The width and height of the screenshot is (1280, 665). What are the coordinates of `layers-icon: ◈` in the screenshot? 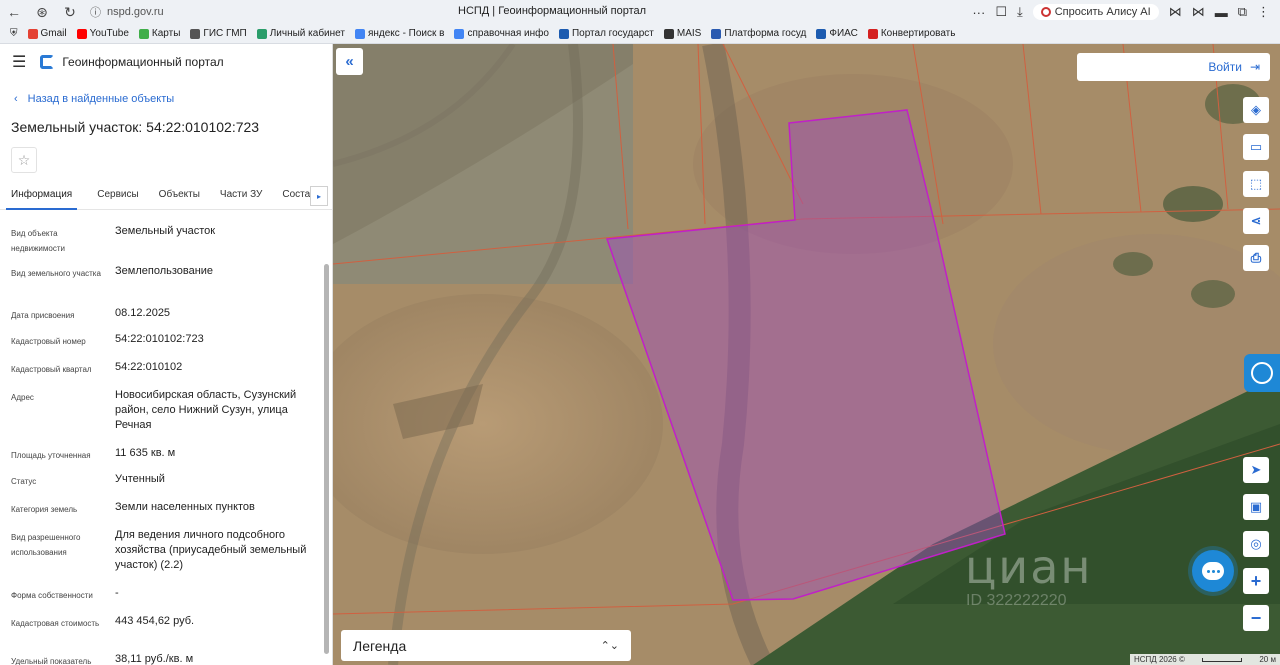 It's located at (1256, 110).